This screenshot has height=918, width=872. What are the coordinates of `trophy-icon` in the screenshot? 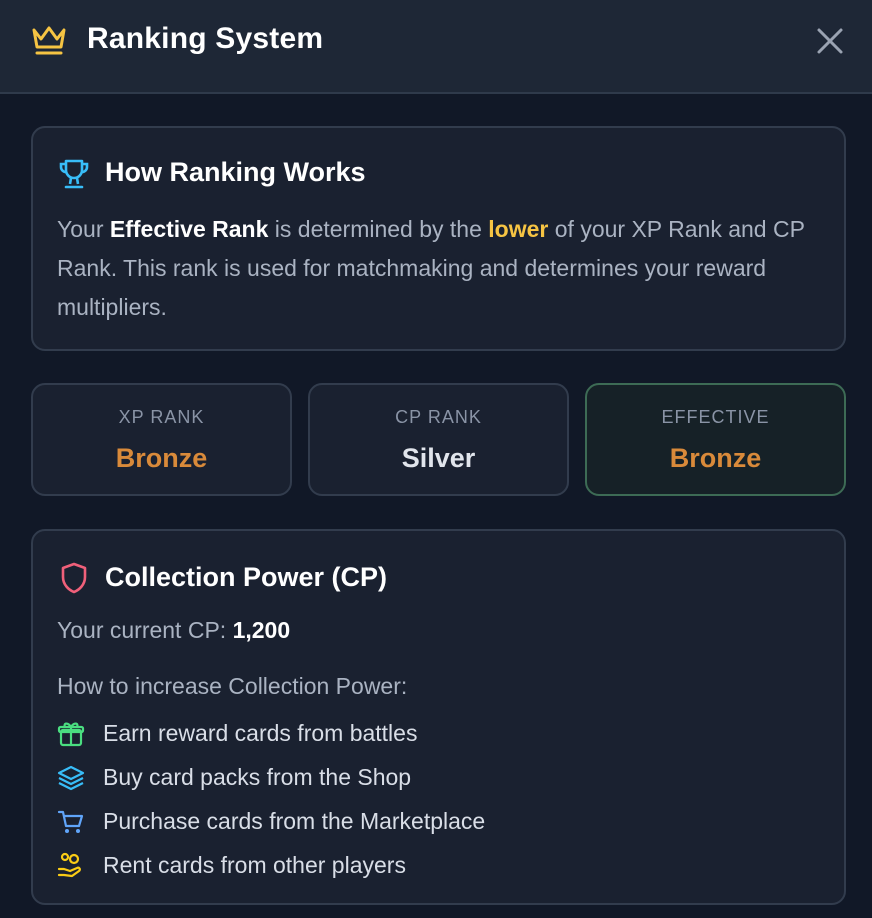 It's located at (74, 174).